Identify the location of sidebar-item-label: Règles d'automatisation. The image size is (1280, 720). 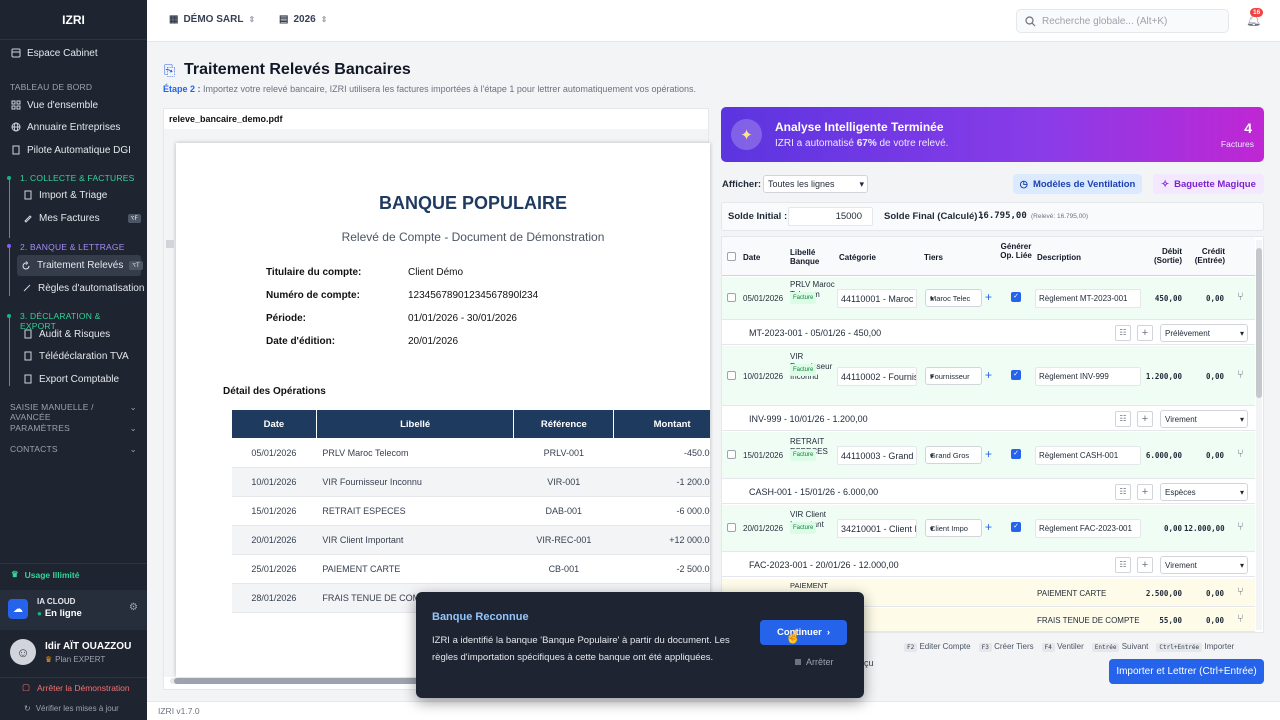
(91, 288).